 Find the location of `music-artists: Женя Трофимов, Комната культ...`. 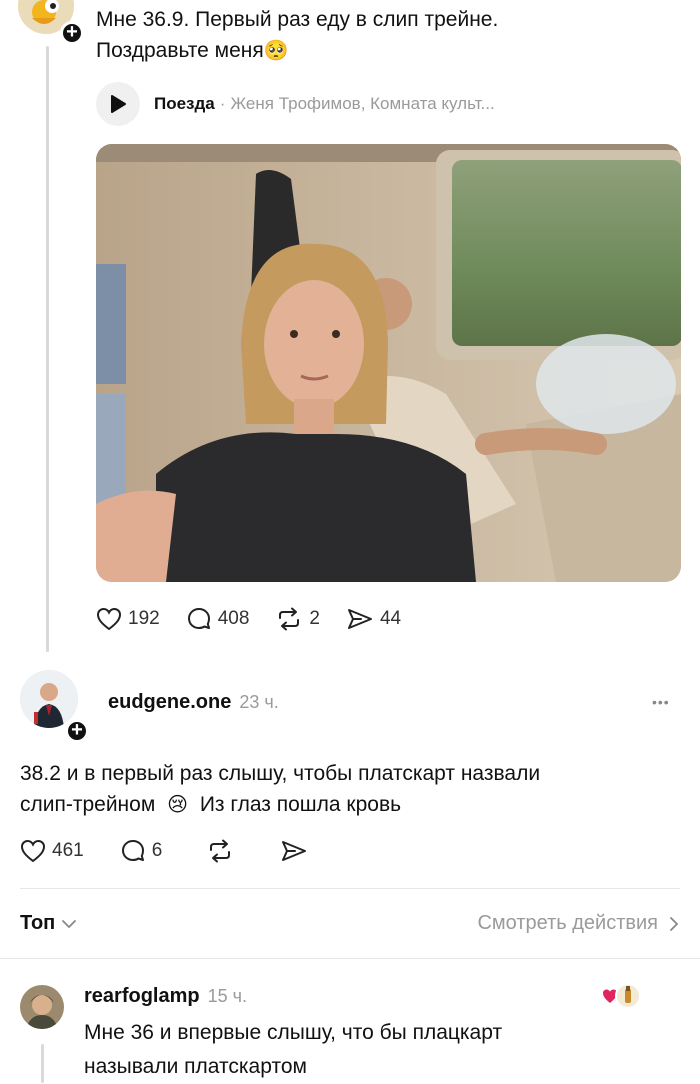

music-artists: Женя Трофимов, Комната культ... is located at coordinates (362, 103).